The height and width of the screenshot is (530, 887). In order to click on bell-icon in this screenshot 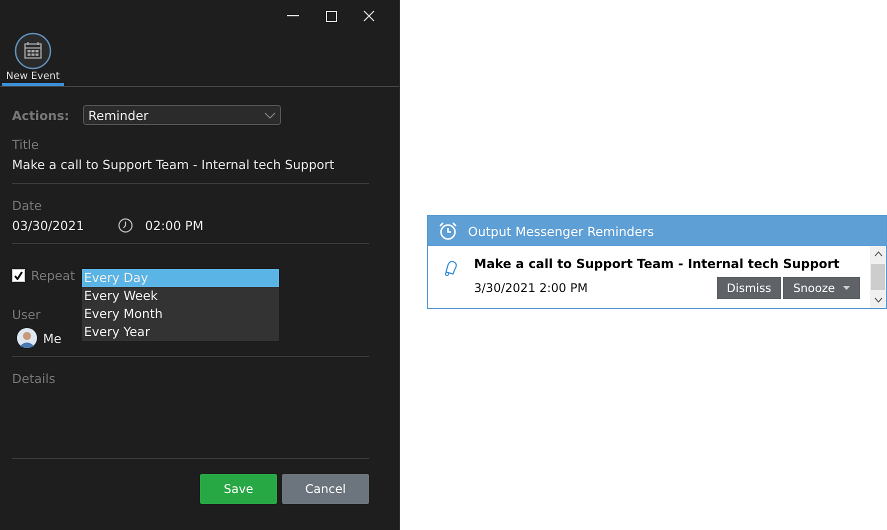, I will do `click(451, 267)`.